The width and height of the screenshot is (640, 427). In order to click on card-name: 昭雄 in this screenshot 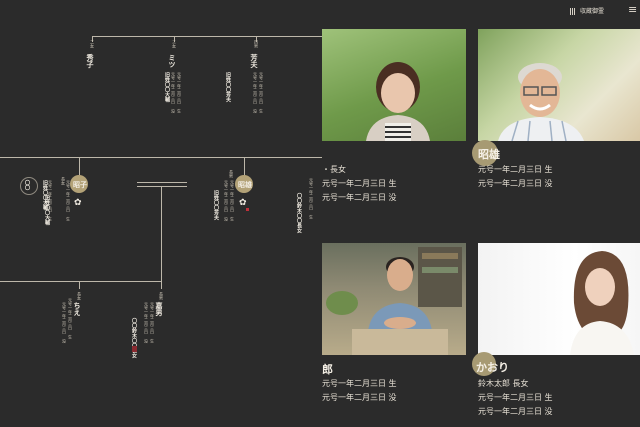, I will do `click(489, 154)`.